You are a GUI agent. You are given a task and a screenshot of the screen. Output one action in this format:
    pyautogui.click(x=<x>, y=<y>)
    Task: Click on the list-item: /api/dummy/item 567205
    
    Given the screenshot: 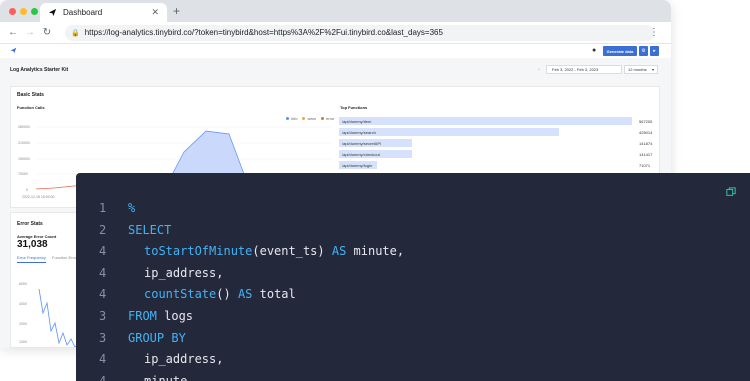 What is the action you would take?
    pyautogui.click(x=498, y=121)
    